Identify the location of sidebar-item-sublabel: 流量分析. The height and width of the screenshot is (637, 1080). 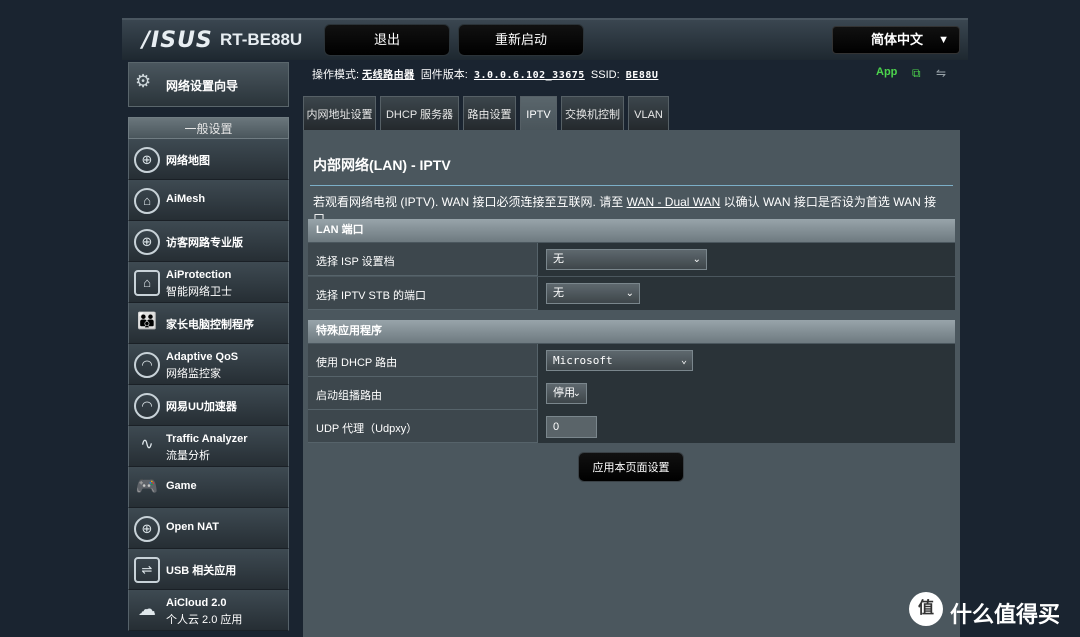
(188, 456).